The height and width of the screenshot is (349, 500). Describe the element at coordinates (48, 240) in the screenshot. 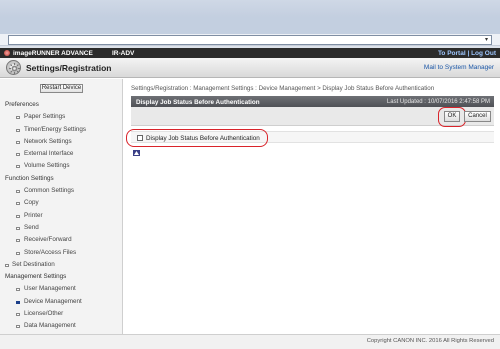

I see `sidebar-item-label: Receive/Forward` at that location.